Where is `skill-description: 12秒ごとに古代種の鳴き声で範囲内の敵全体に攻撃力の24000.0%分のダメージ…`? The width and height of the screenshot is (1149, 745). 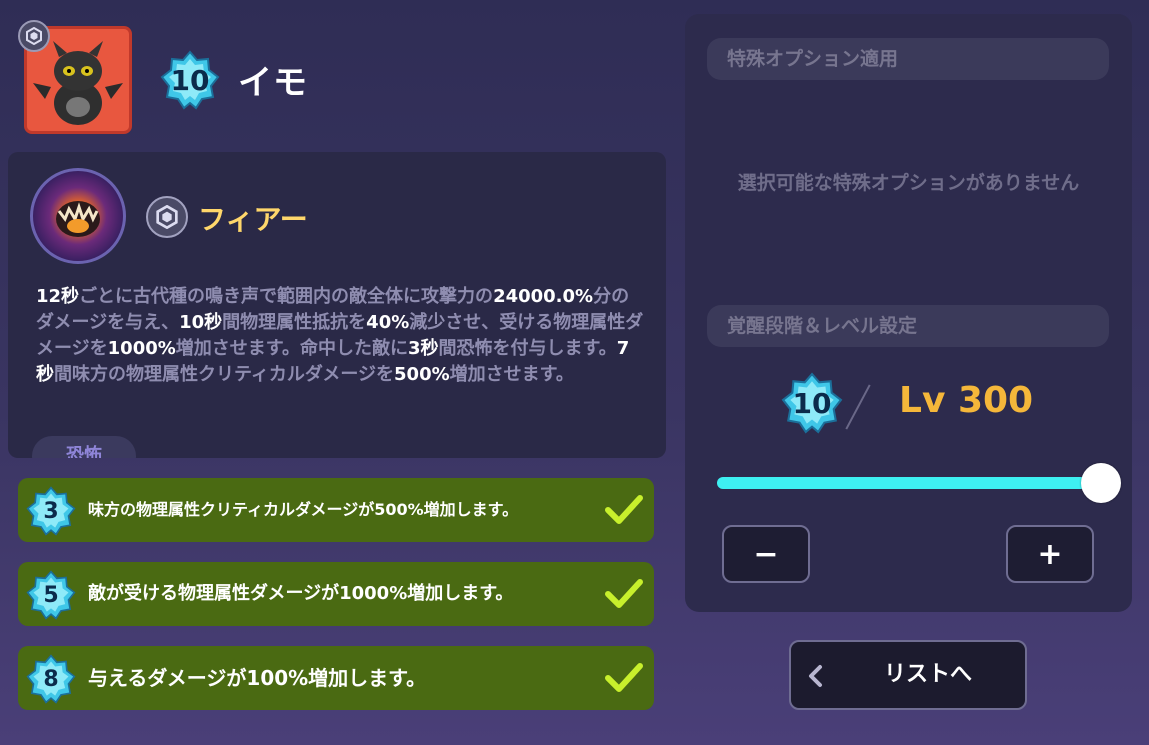
skill-description: 12秒ごとに古代種の鳴き声で範囲内の敵全体に攻撃力の24000.0%分のダメージ… is located at coordinates (341, 336).